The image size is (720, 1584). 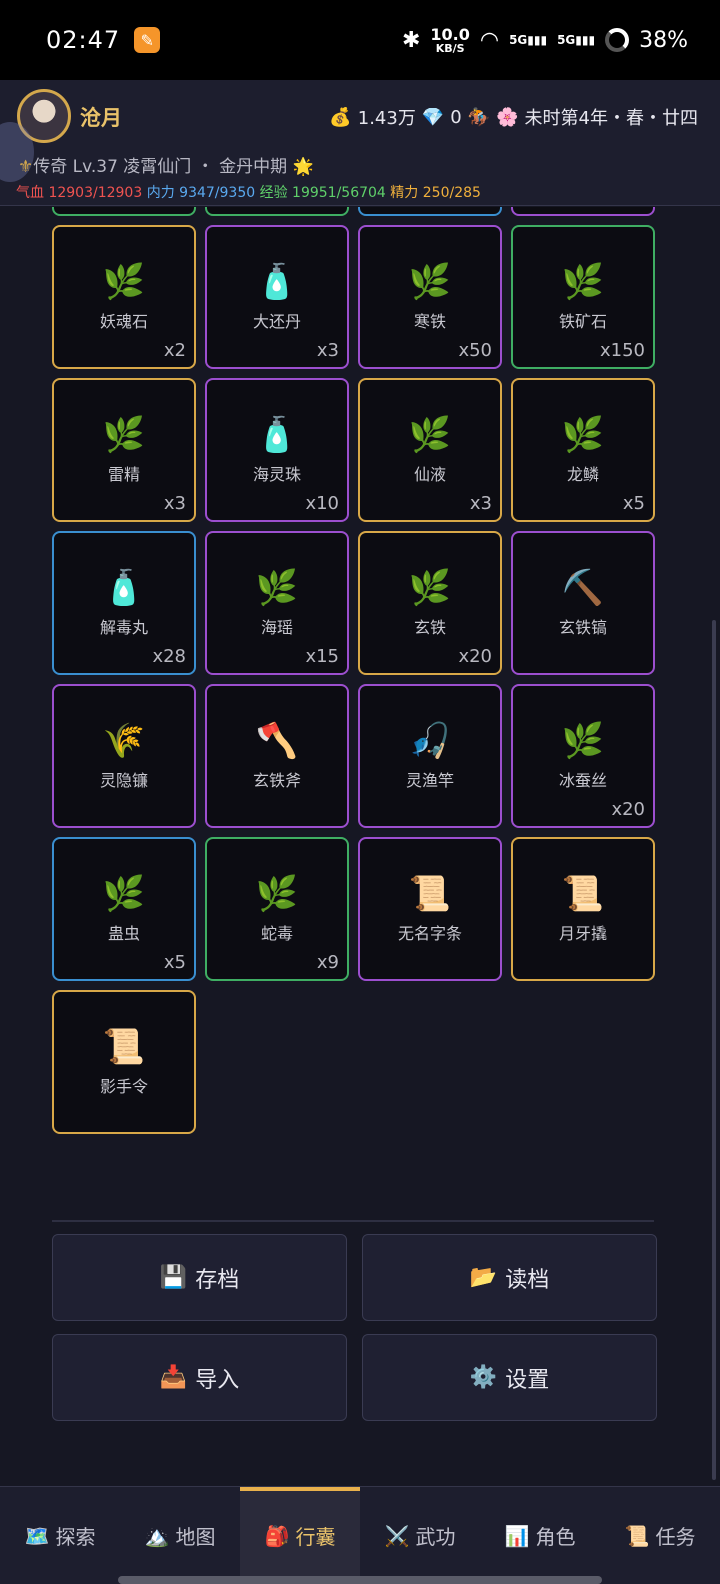 I want to click on hp-stat: 气血 12903/12903, so click(x=79, y=193).